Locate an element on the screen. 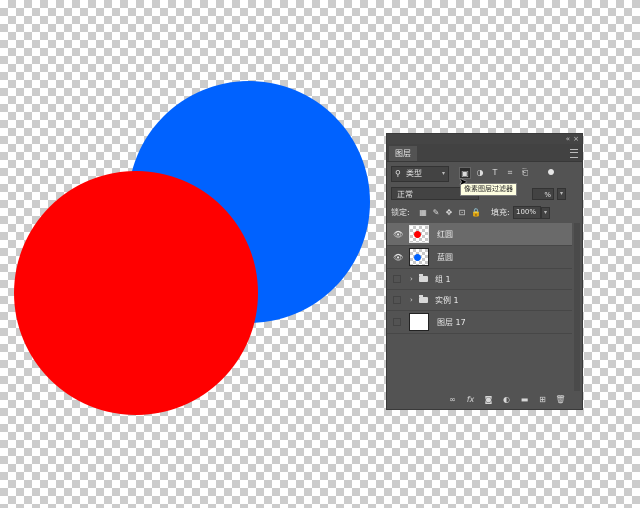  layers-list: 👁 红圆 👁 蓝圆 › 组 1 › 实例 1 图层 17 is located at coordinates (479, 278).